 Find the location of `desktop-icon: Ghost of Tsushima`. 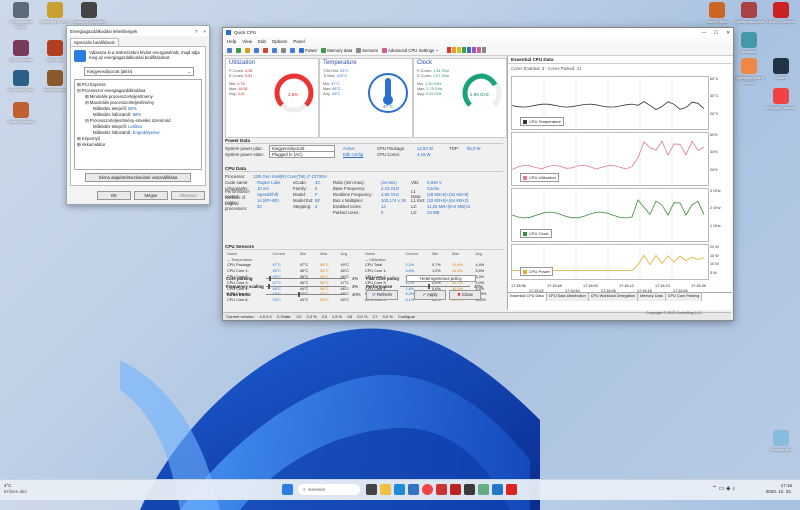

desktop-icon: Ghost of Tsushima is located at coordinates (89, 13).